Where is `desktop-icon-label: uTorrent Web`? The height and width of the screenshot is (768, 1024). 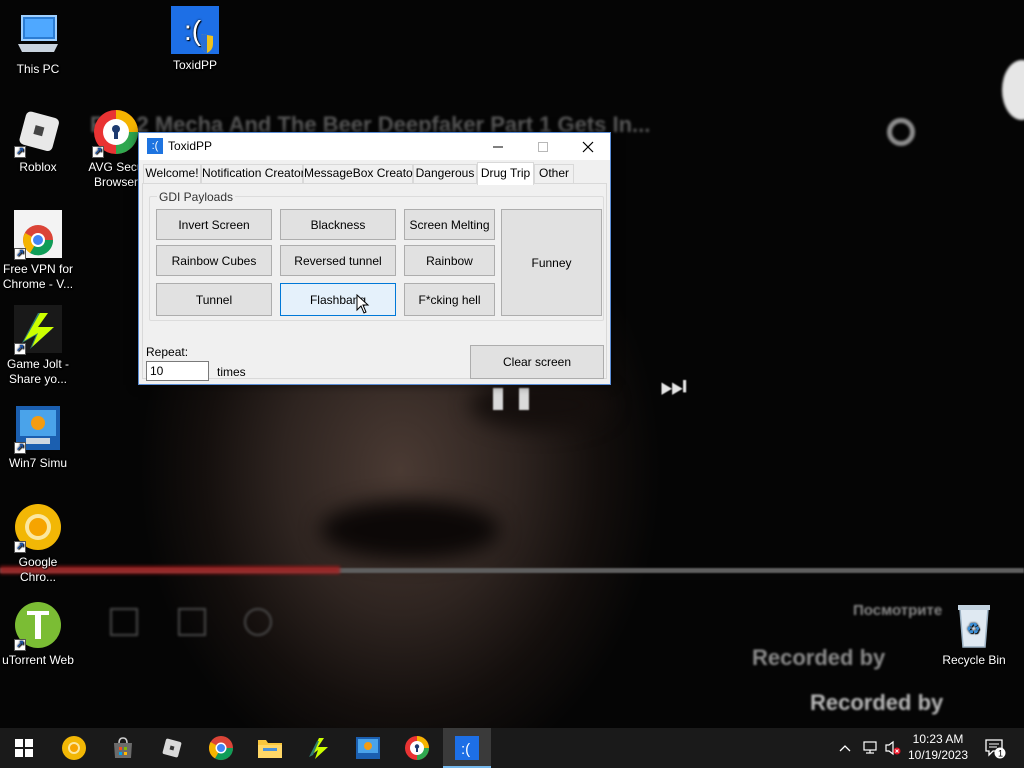 desktop-icon-label: uTorrent Web is located at coordinates (38, 660).